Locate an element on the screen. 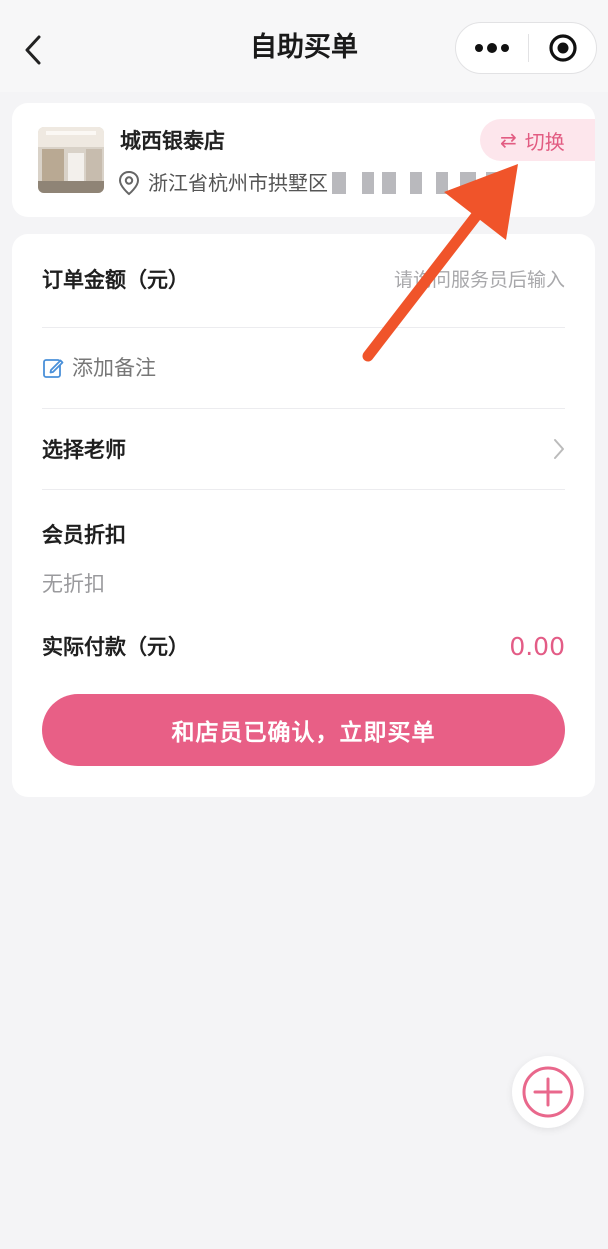  floating-add-button is located at coordinates (548, 1092).